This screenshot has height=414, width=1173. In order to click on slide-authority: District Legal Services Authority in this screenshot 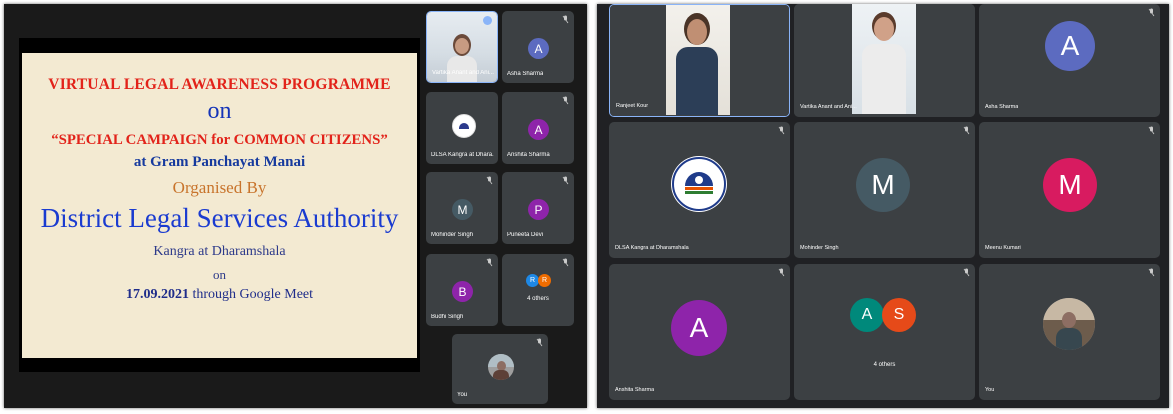, I will do `click(219, 218)`.